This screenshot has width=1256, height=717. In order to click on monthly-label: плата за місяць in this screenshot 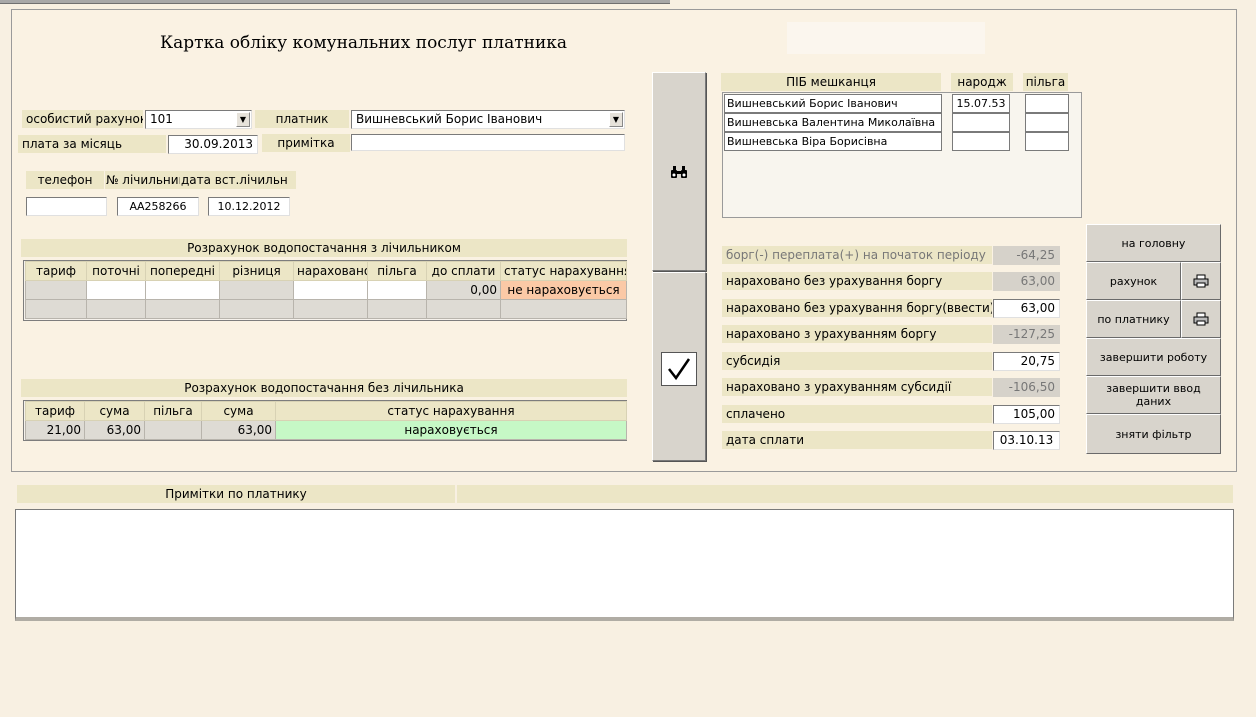, I will do `click(92, 144)`.